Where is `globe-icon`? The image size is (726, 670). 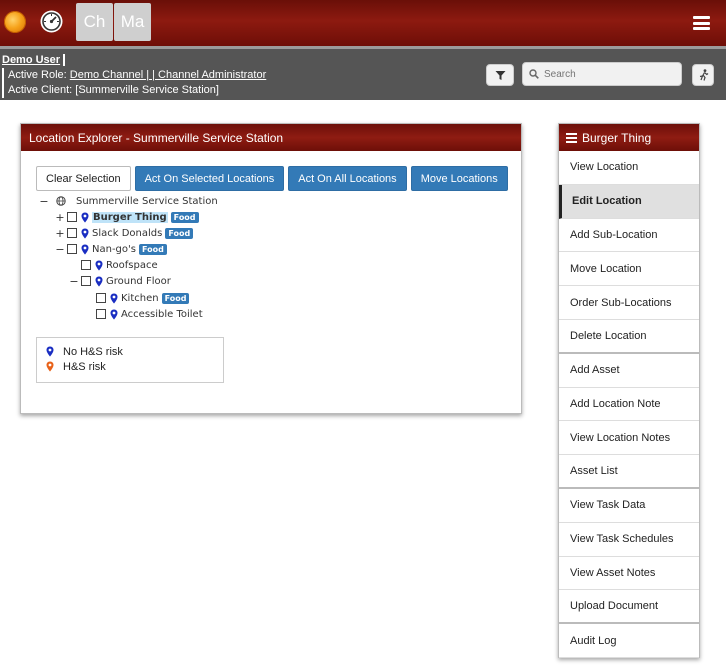 globe-icon is located at coordinates (61, 201).